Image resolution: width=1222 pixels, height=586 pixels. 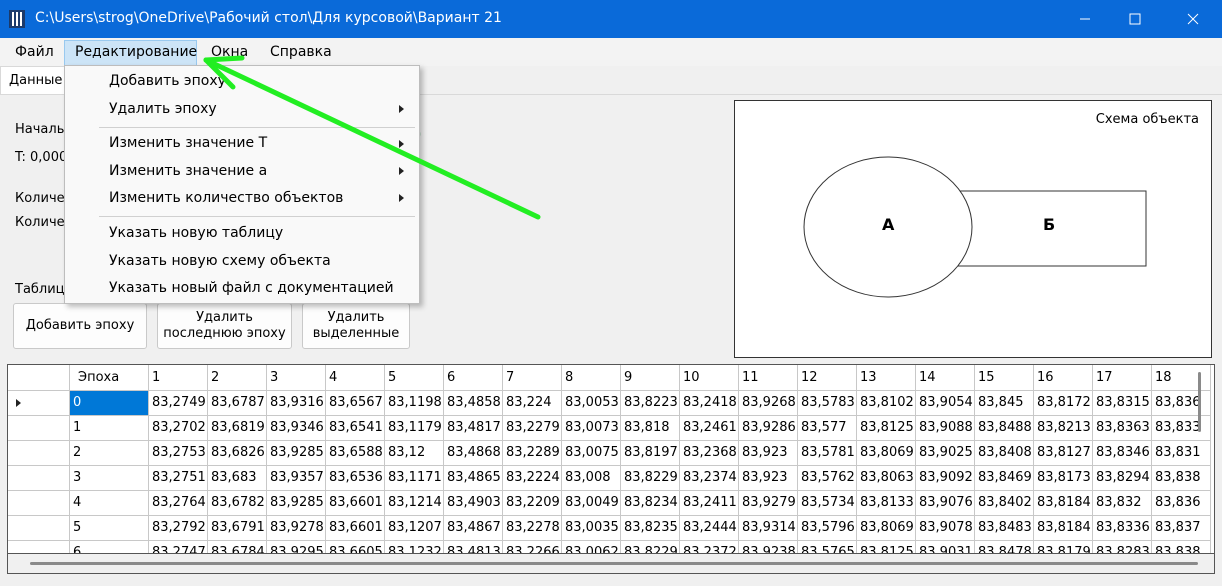 I want to click on maximize-button, so click(x=1135, y=19).